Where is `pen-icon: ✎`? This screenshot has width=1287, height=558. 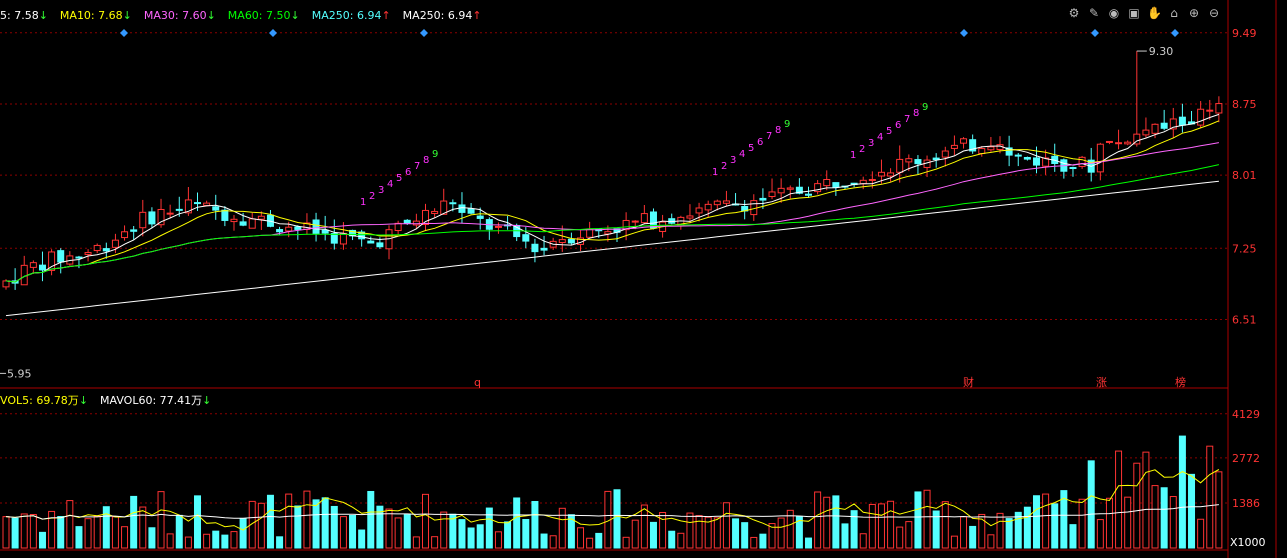
pen-icon: ✎ is located at coordinates (1094, 13).